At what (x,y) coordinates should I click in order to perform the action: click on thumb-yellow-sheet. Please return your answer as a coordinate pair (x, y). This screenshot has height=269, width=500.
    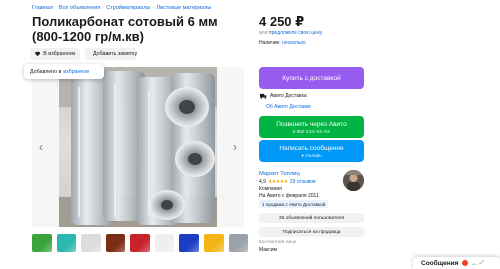
    Looking at the image, I should click on (213, 243).